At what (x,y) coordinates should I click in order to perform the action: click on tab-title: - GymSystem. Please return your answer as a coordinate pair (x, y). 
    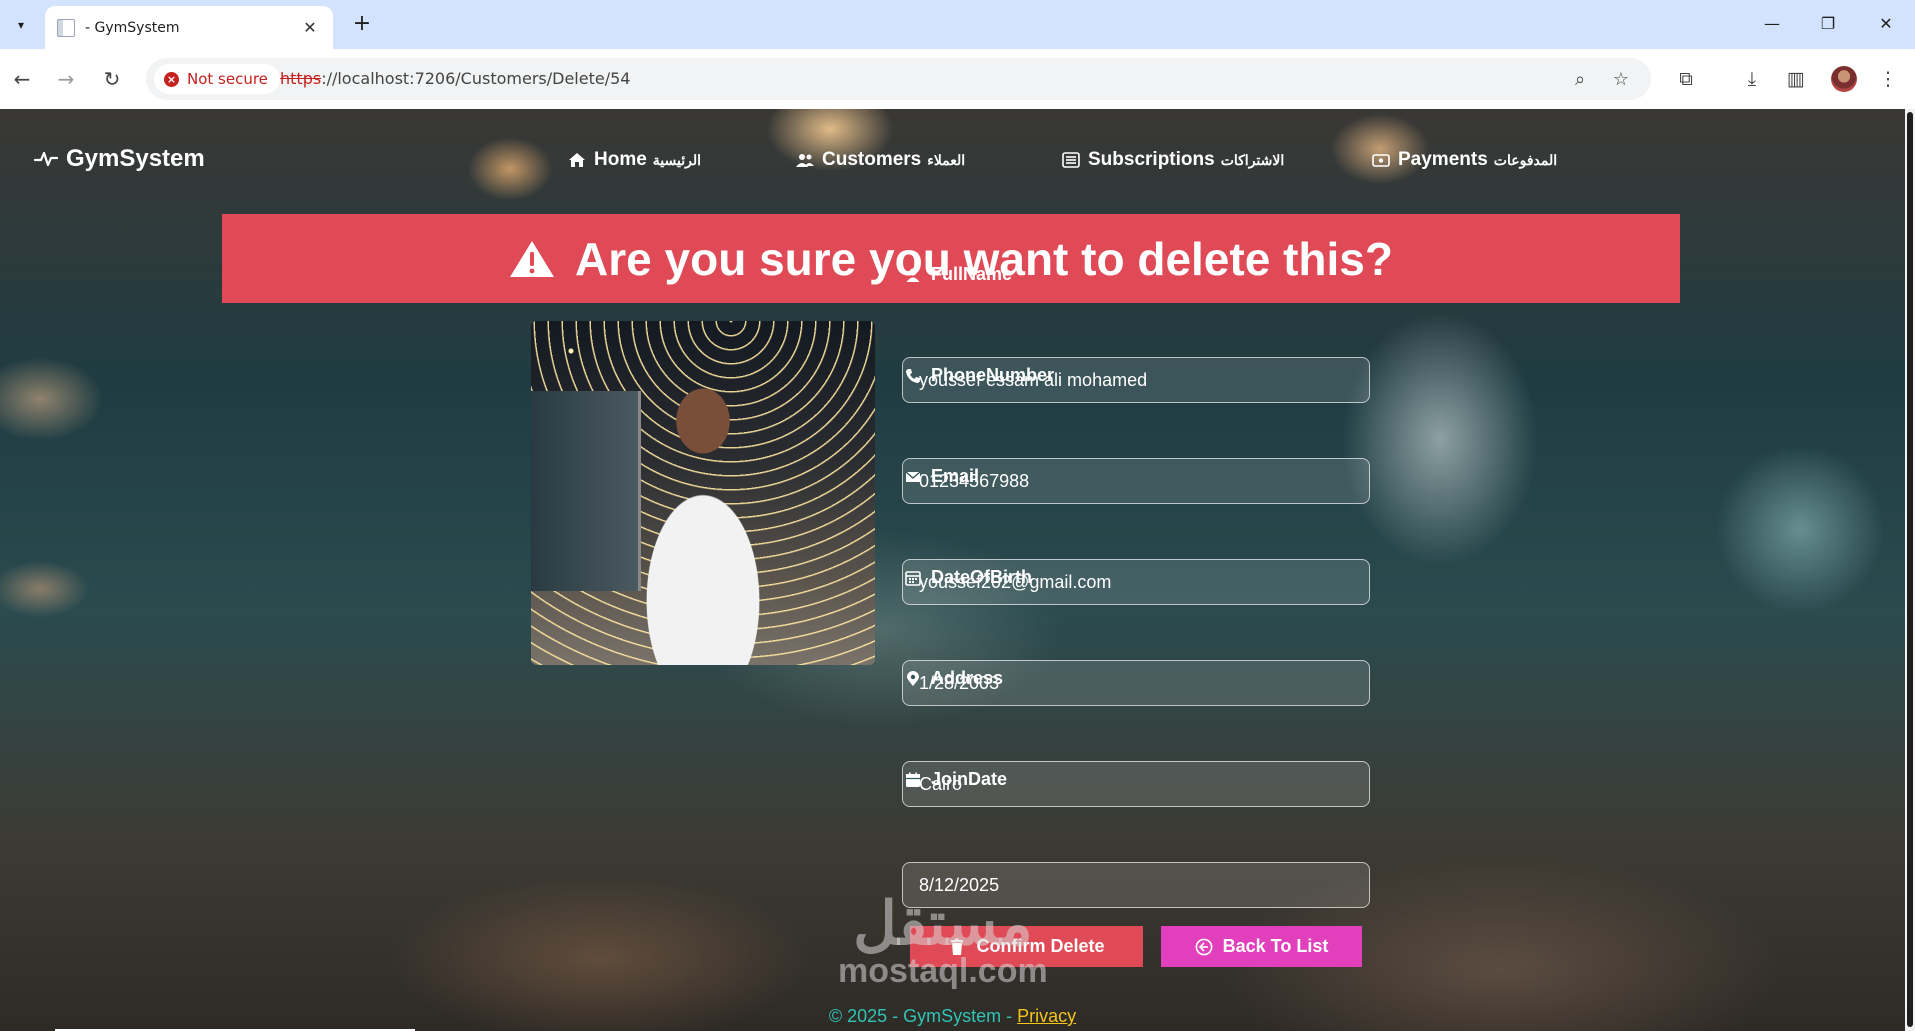
    Looking at the image, I should click on (132, 27).